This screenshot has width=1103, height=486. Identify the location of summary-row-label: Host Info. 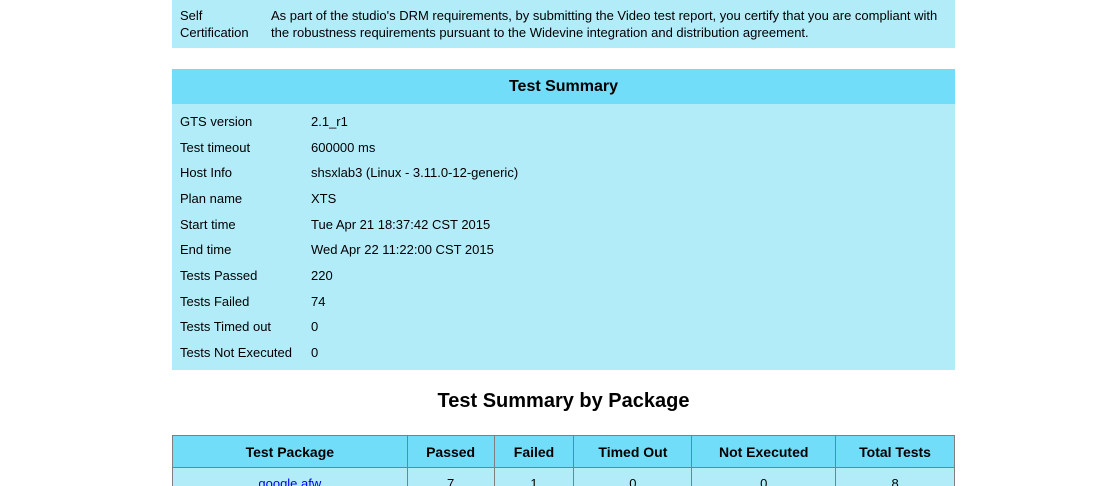
(206, 173).